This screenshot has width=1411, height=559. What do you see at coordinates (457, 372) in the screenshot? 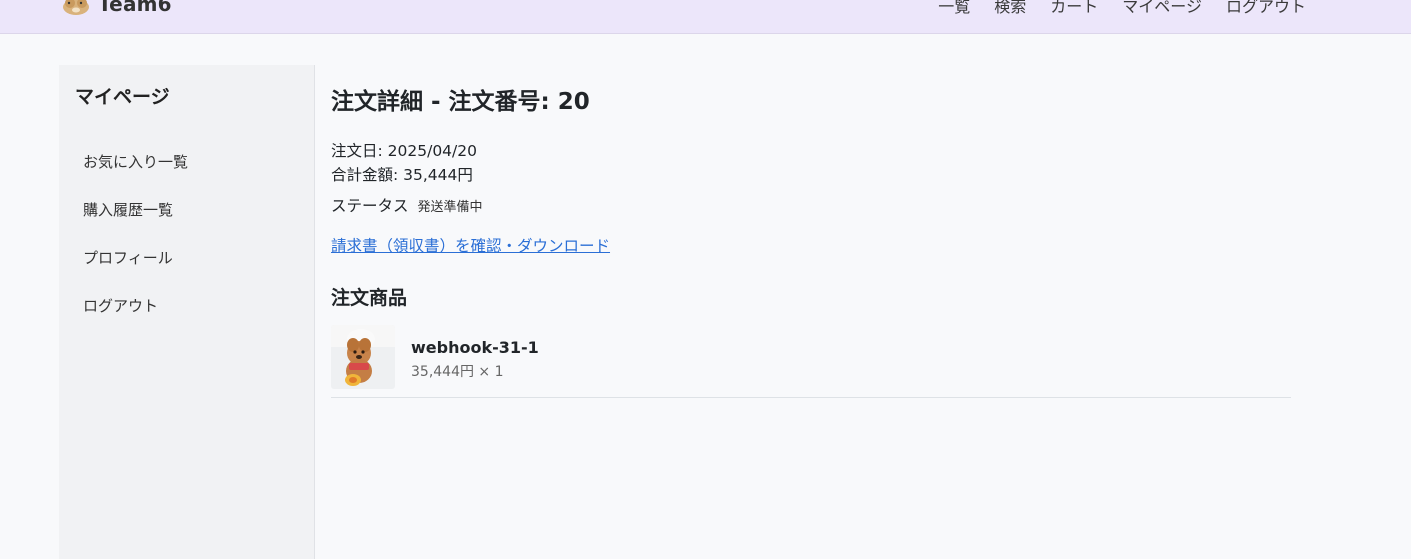
I see `item-price-quantity: 35,444円 × 1` at bounding box center [457, 372].